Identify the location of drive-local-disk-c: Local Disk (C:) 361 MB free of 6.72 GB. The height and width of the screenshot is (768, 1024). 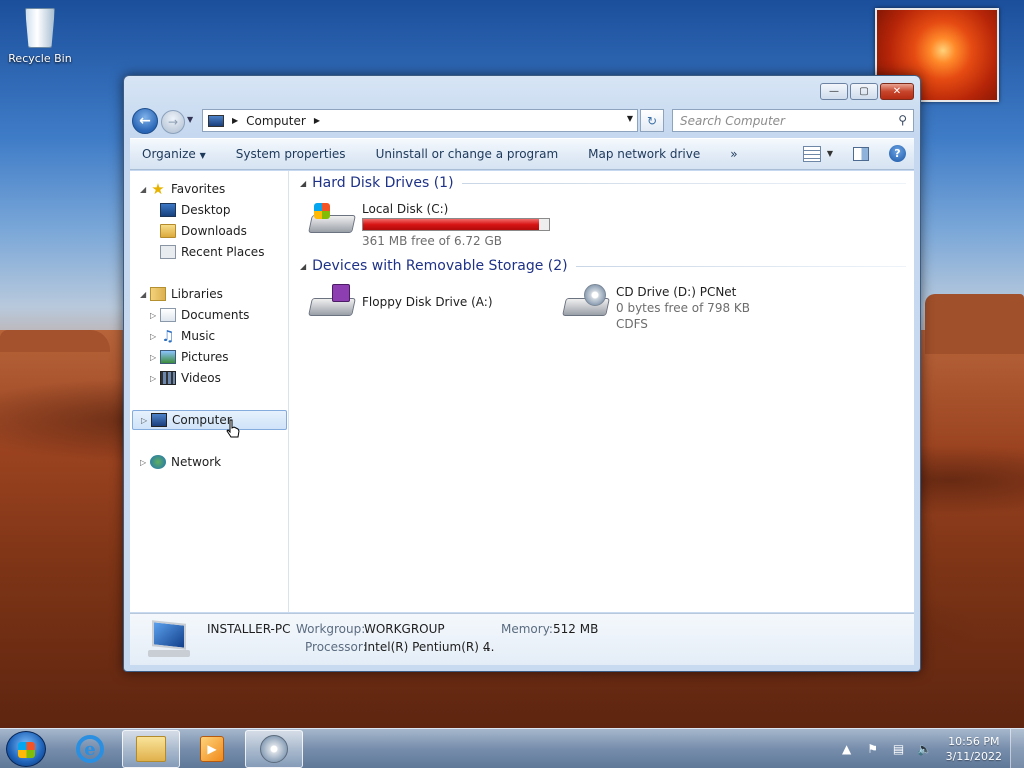
(429, 225).